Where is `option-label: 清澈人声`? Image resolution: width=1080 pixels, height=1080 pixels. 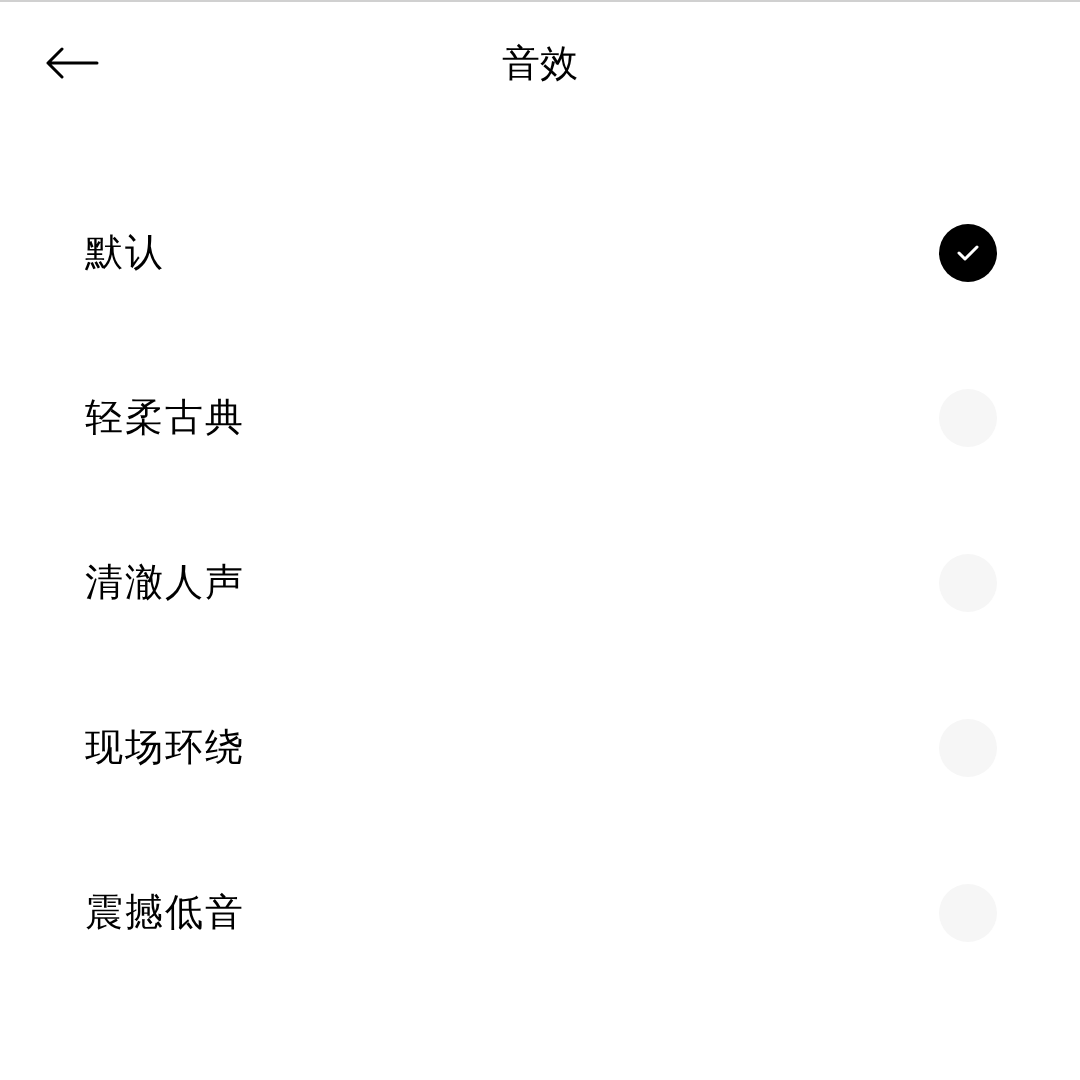 option-label: 清澈人声 is located at coordinates (165, 582).